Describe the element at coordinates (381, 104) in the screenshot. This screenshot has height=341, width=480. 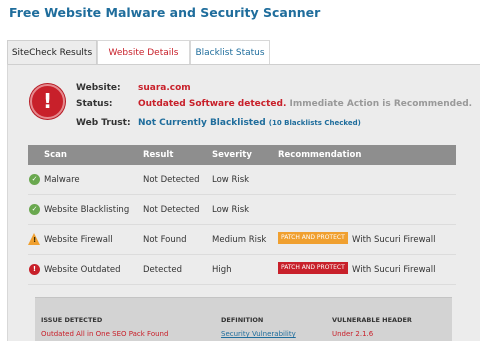
I see `status-note: Immediate Action is Recommended.` at that location.